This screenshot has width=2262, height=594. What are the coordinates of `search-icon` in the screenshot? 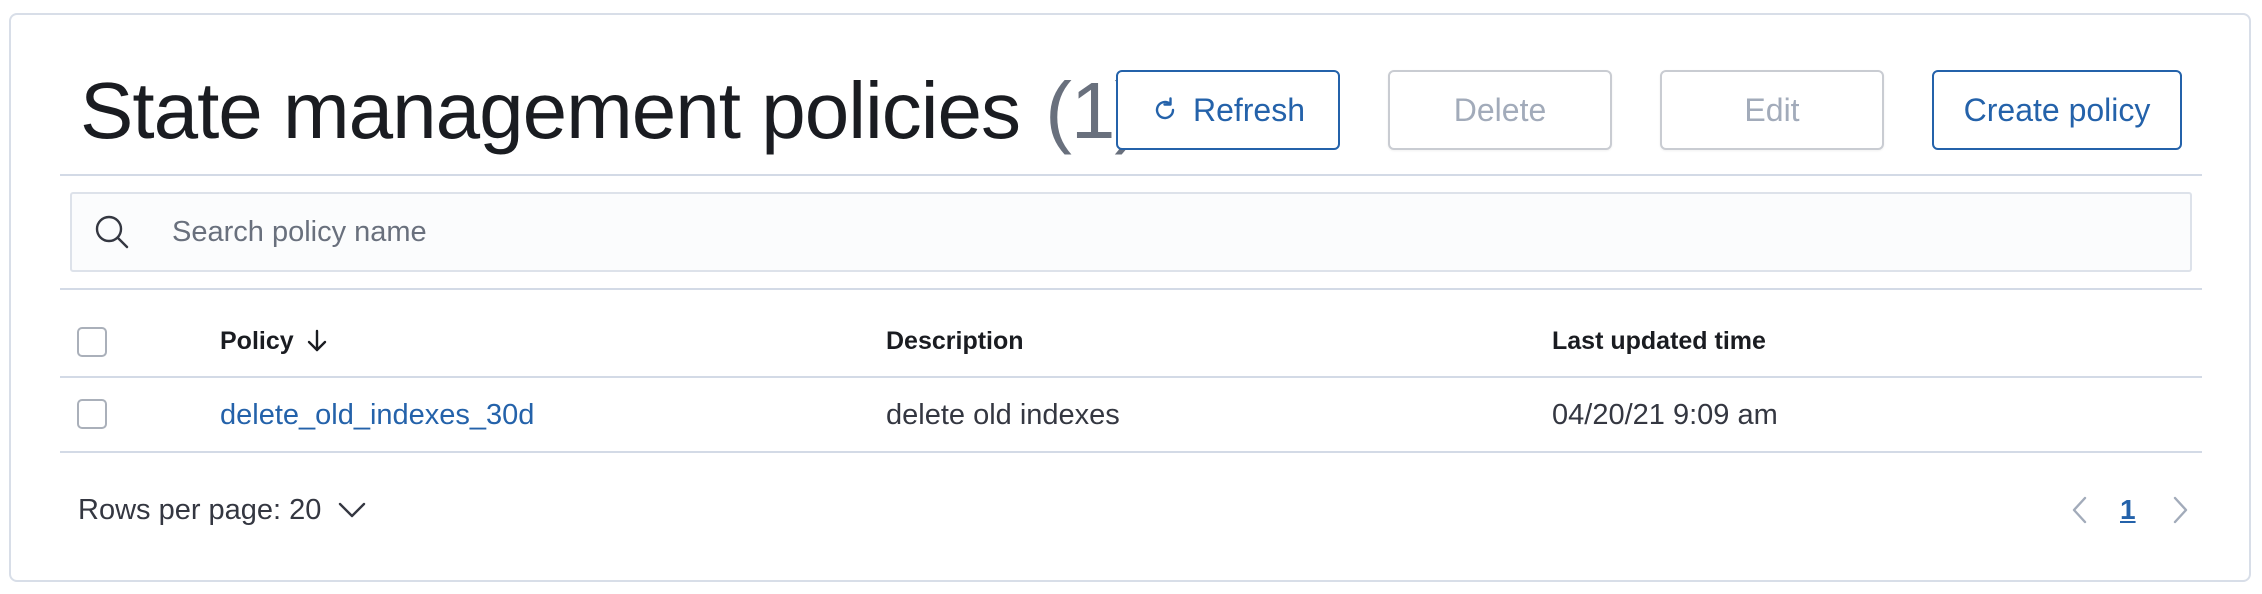 It's located at (112, 232).